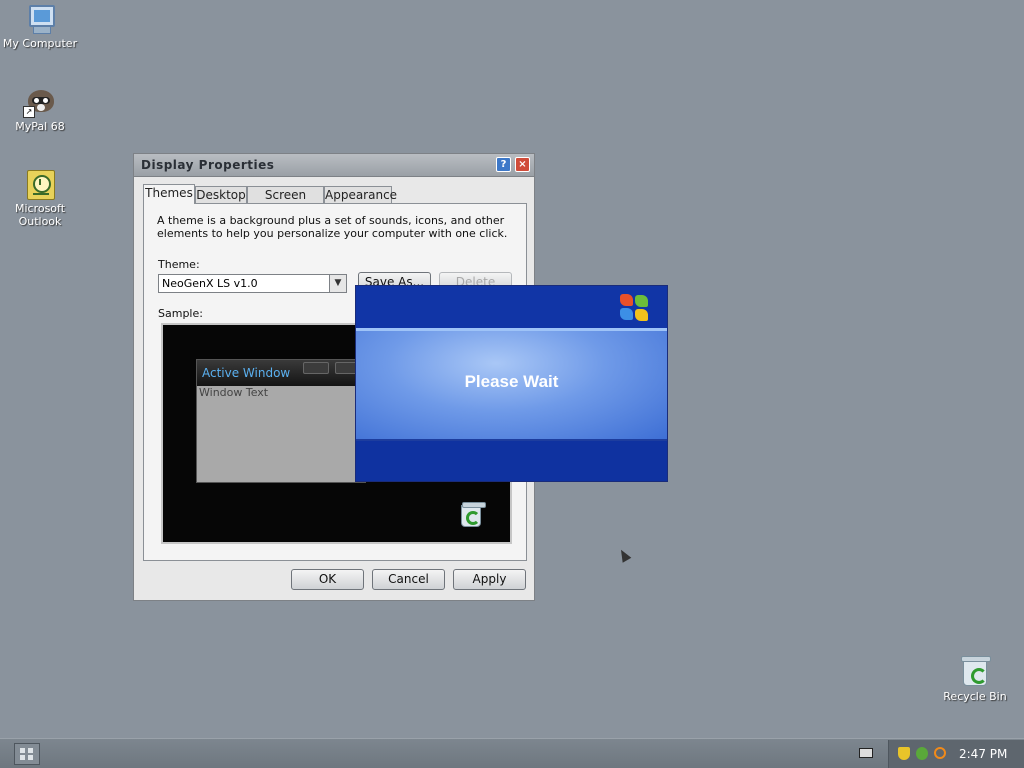 This screenshot has width=1024, height=768. What do you see at coordinates (512, 753) in the screenshot?
I see `taskbar: 2:47 PM` at bounding box center [512, 753].